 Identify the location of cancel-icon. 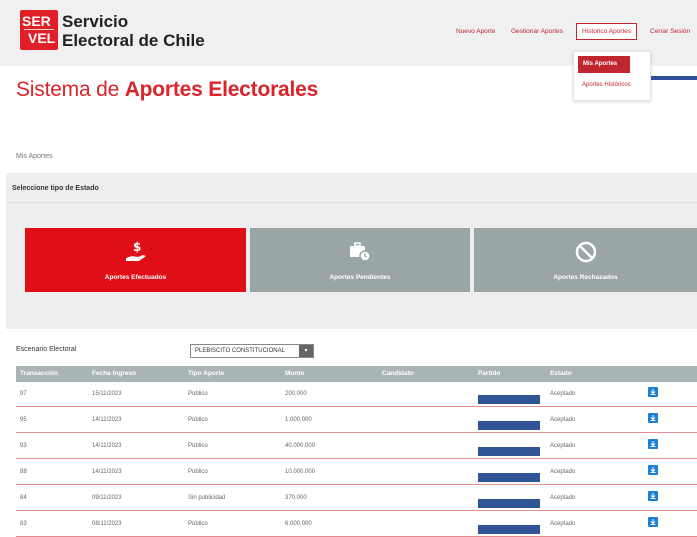
(585, 252).